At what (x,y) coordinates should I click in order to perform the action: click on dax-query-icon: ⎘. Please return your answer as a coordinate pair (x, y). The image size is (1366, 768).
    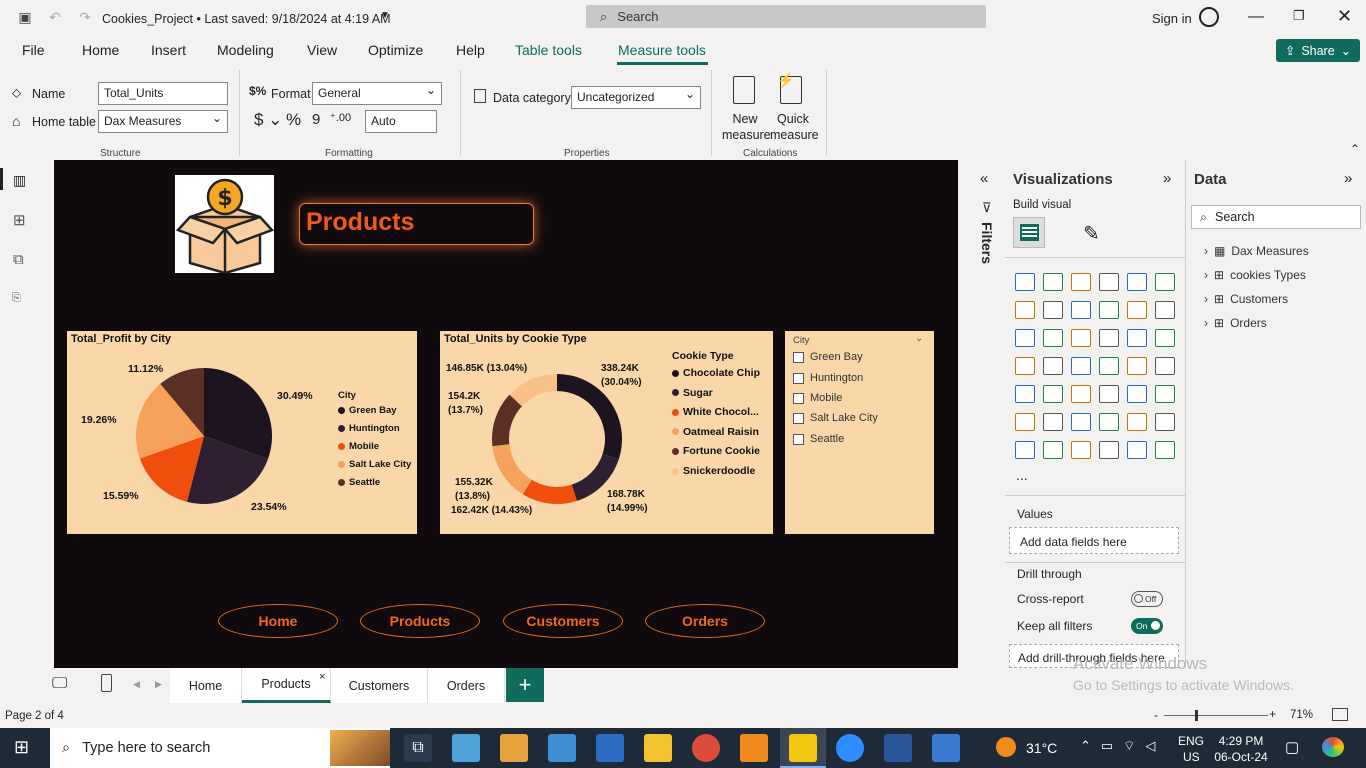
    Looking at the image, I should click on (16, 298).